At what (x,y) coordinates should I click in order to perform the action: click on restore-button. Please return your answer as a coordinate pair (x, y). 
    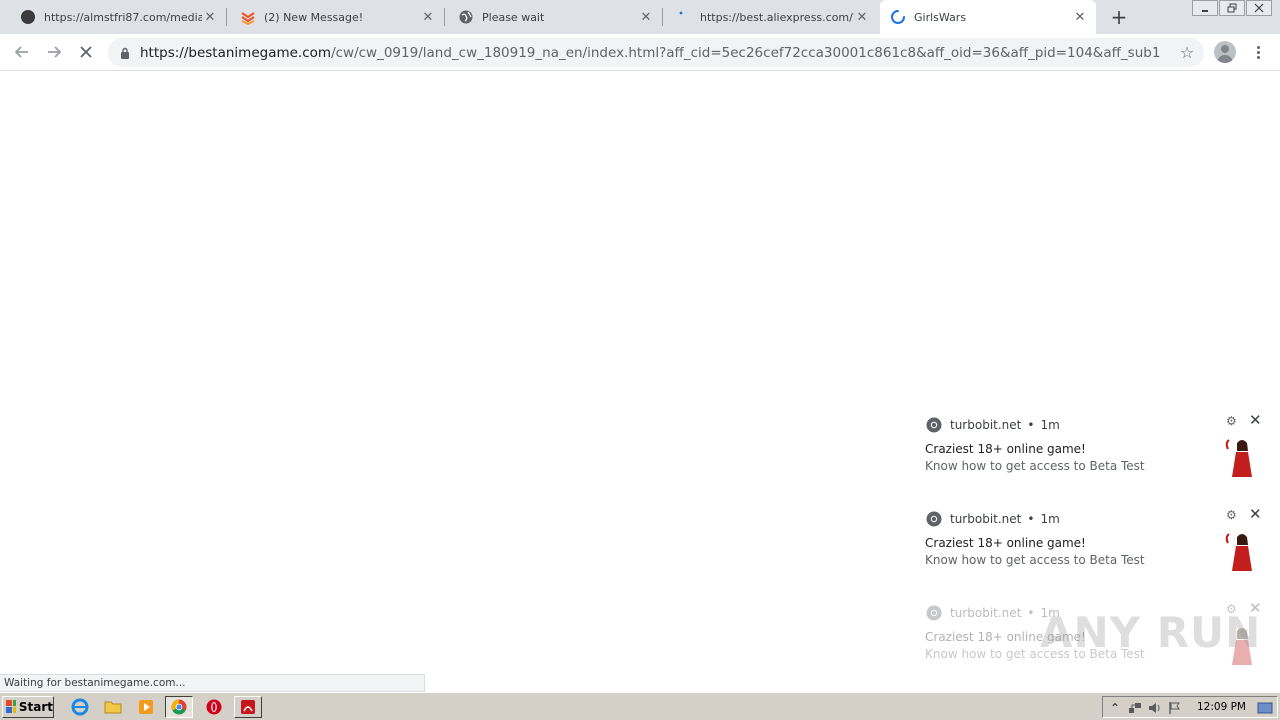
    Looking at the image, I should click on (1232, 8).